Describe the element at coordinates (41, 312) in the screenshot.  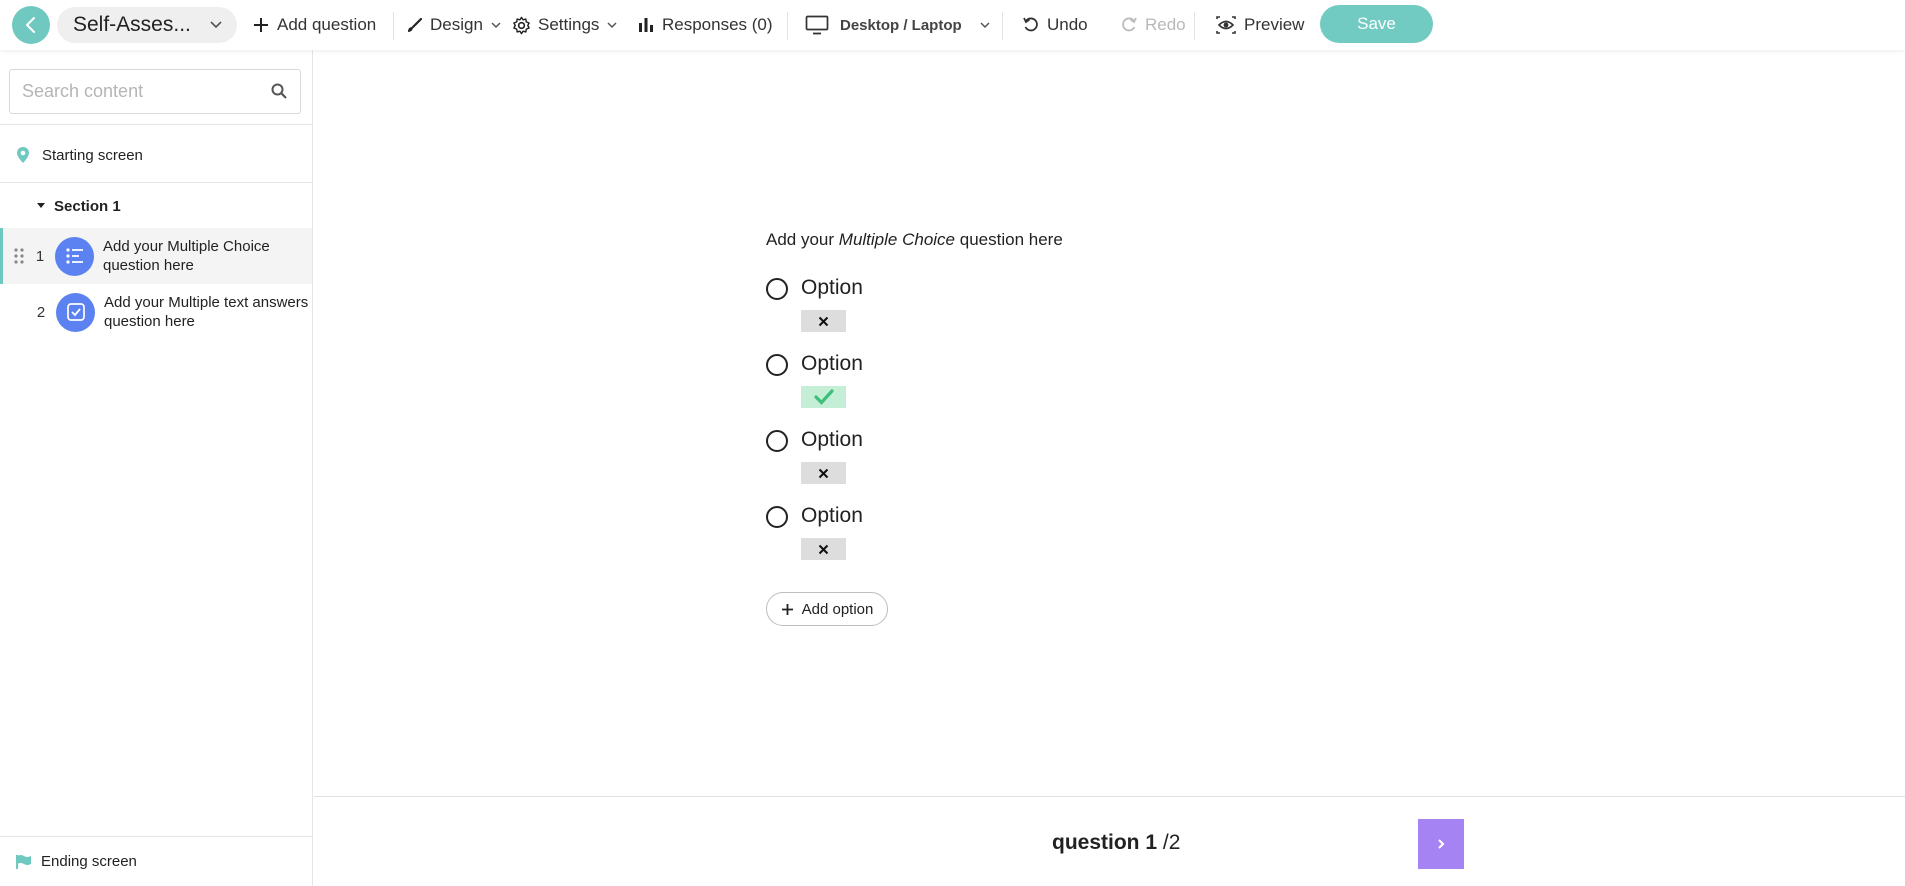
I see `question-number: 2` at that location.